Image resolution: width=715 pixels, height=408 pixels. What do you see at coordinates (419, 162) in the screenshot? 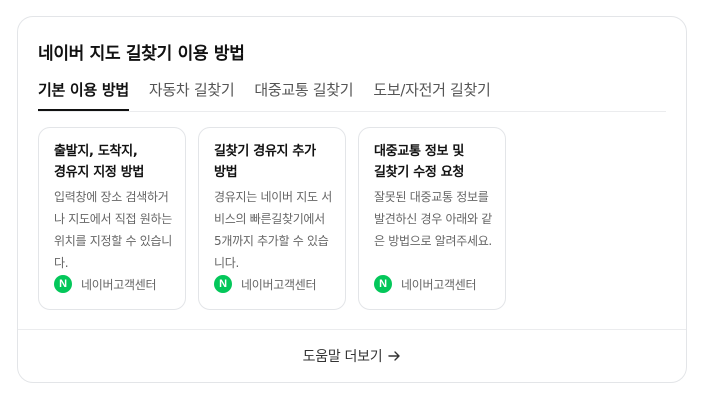
I see `card-title: 대중교통 정보 및 길찾기 수정 요청` at bounding box center [419, 162].